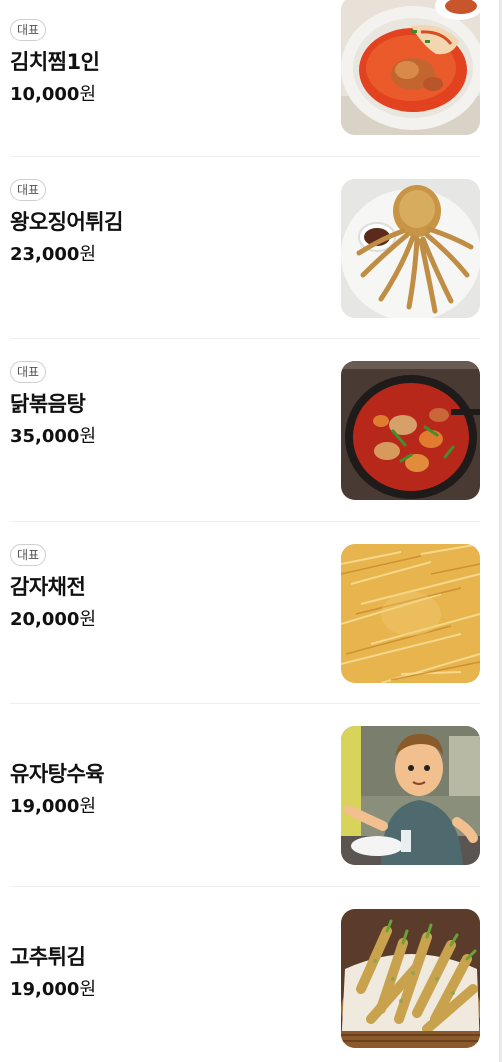 The width and height of the screenshot is (502, 1062). Describe the element at coordinates (160, 63) in the screenshot. I see `menu-item-info: 대표 김치찜1인 10,000원` at that location.